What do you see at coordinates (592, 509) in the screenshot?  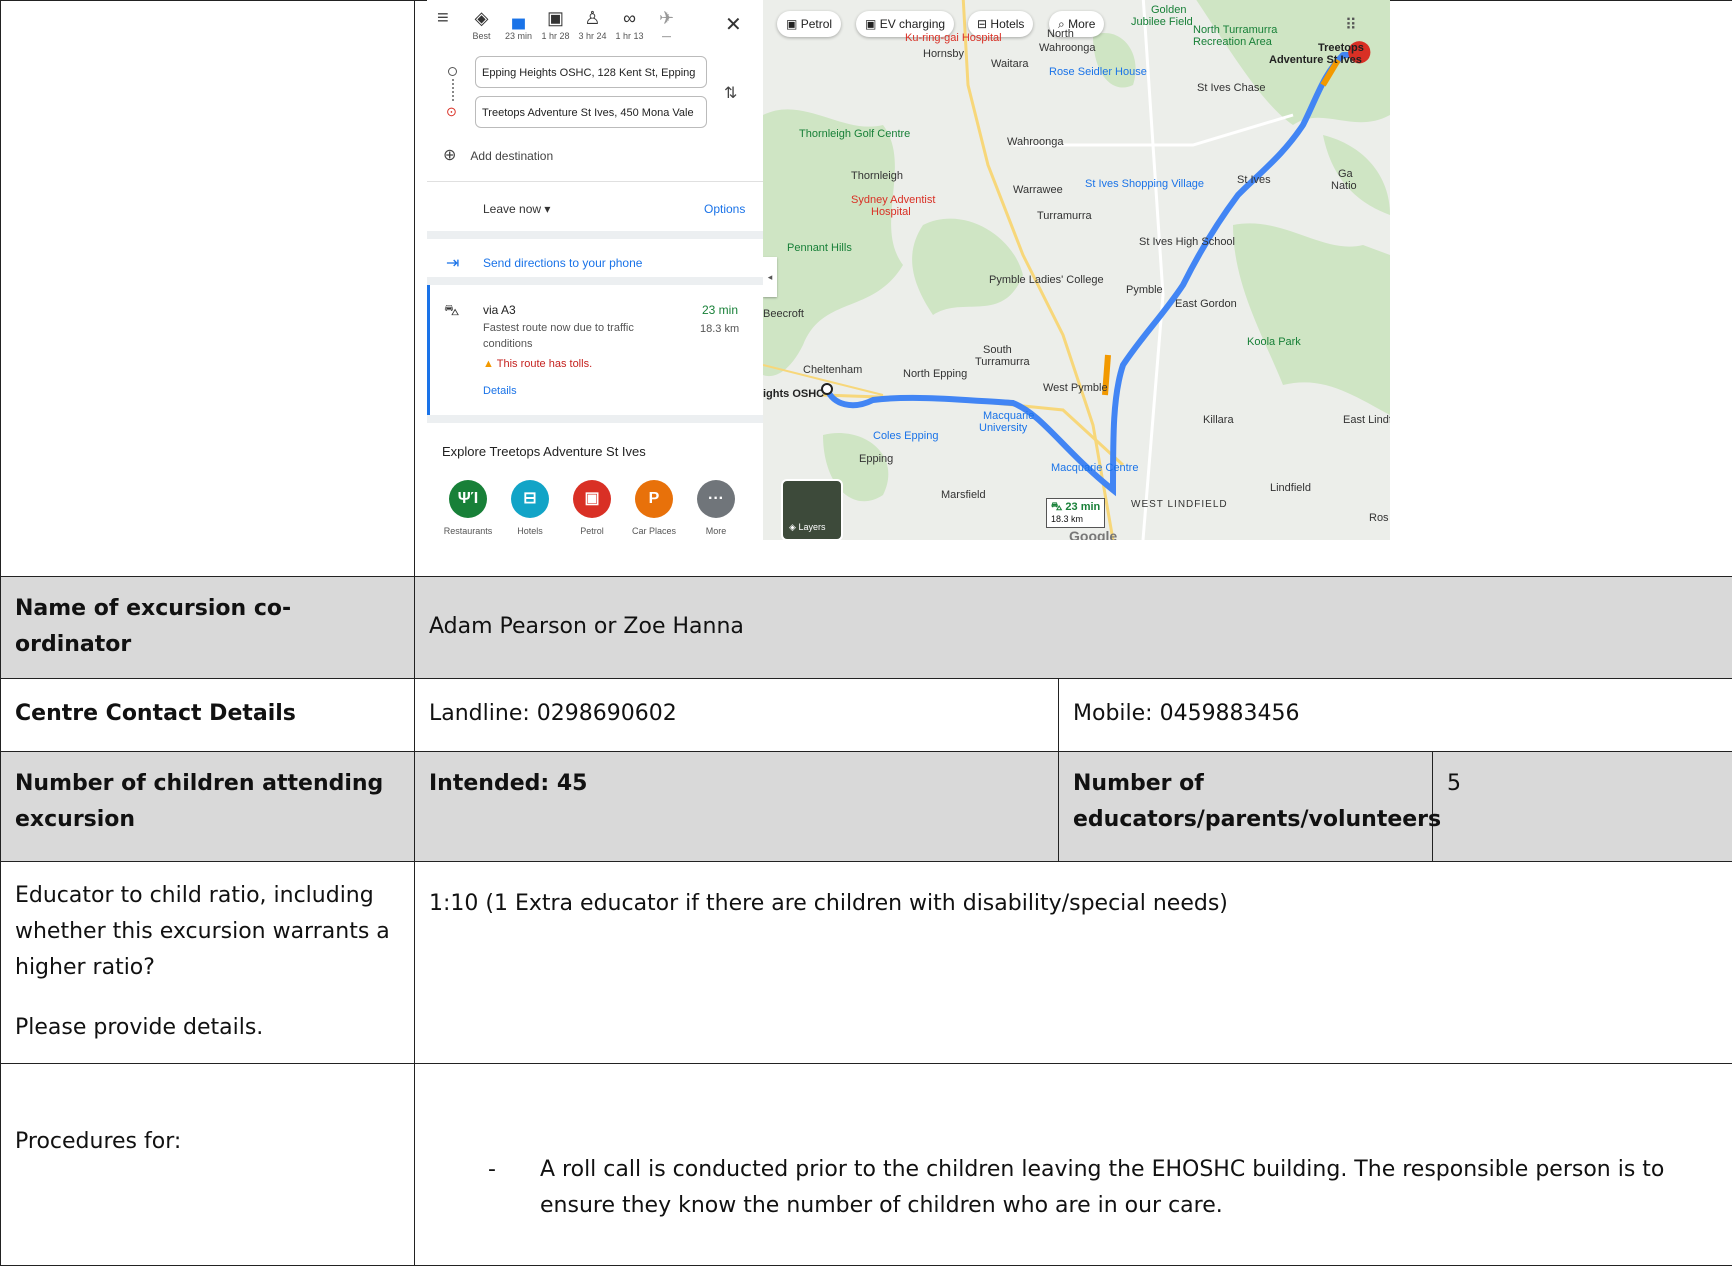 I see `explore-petrol: ▣Petrol` at bounding box center [592, 509].